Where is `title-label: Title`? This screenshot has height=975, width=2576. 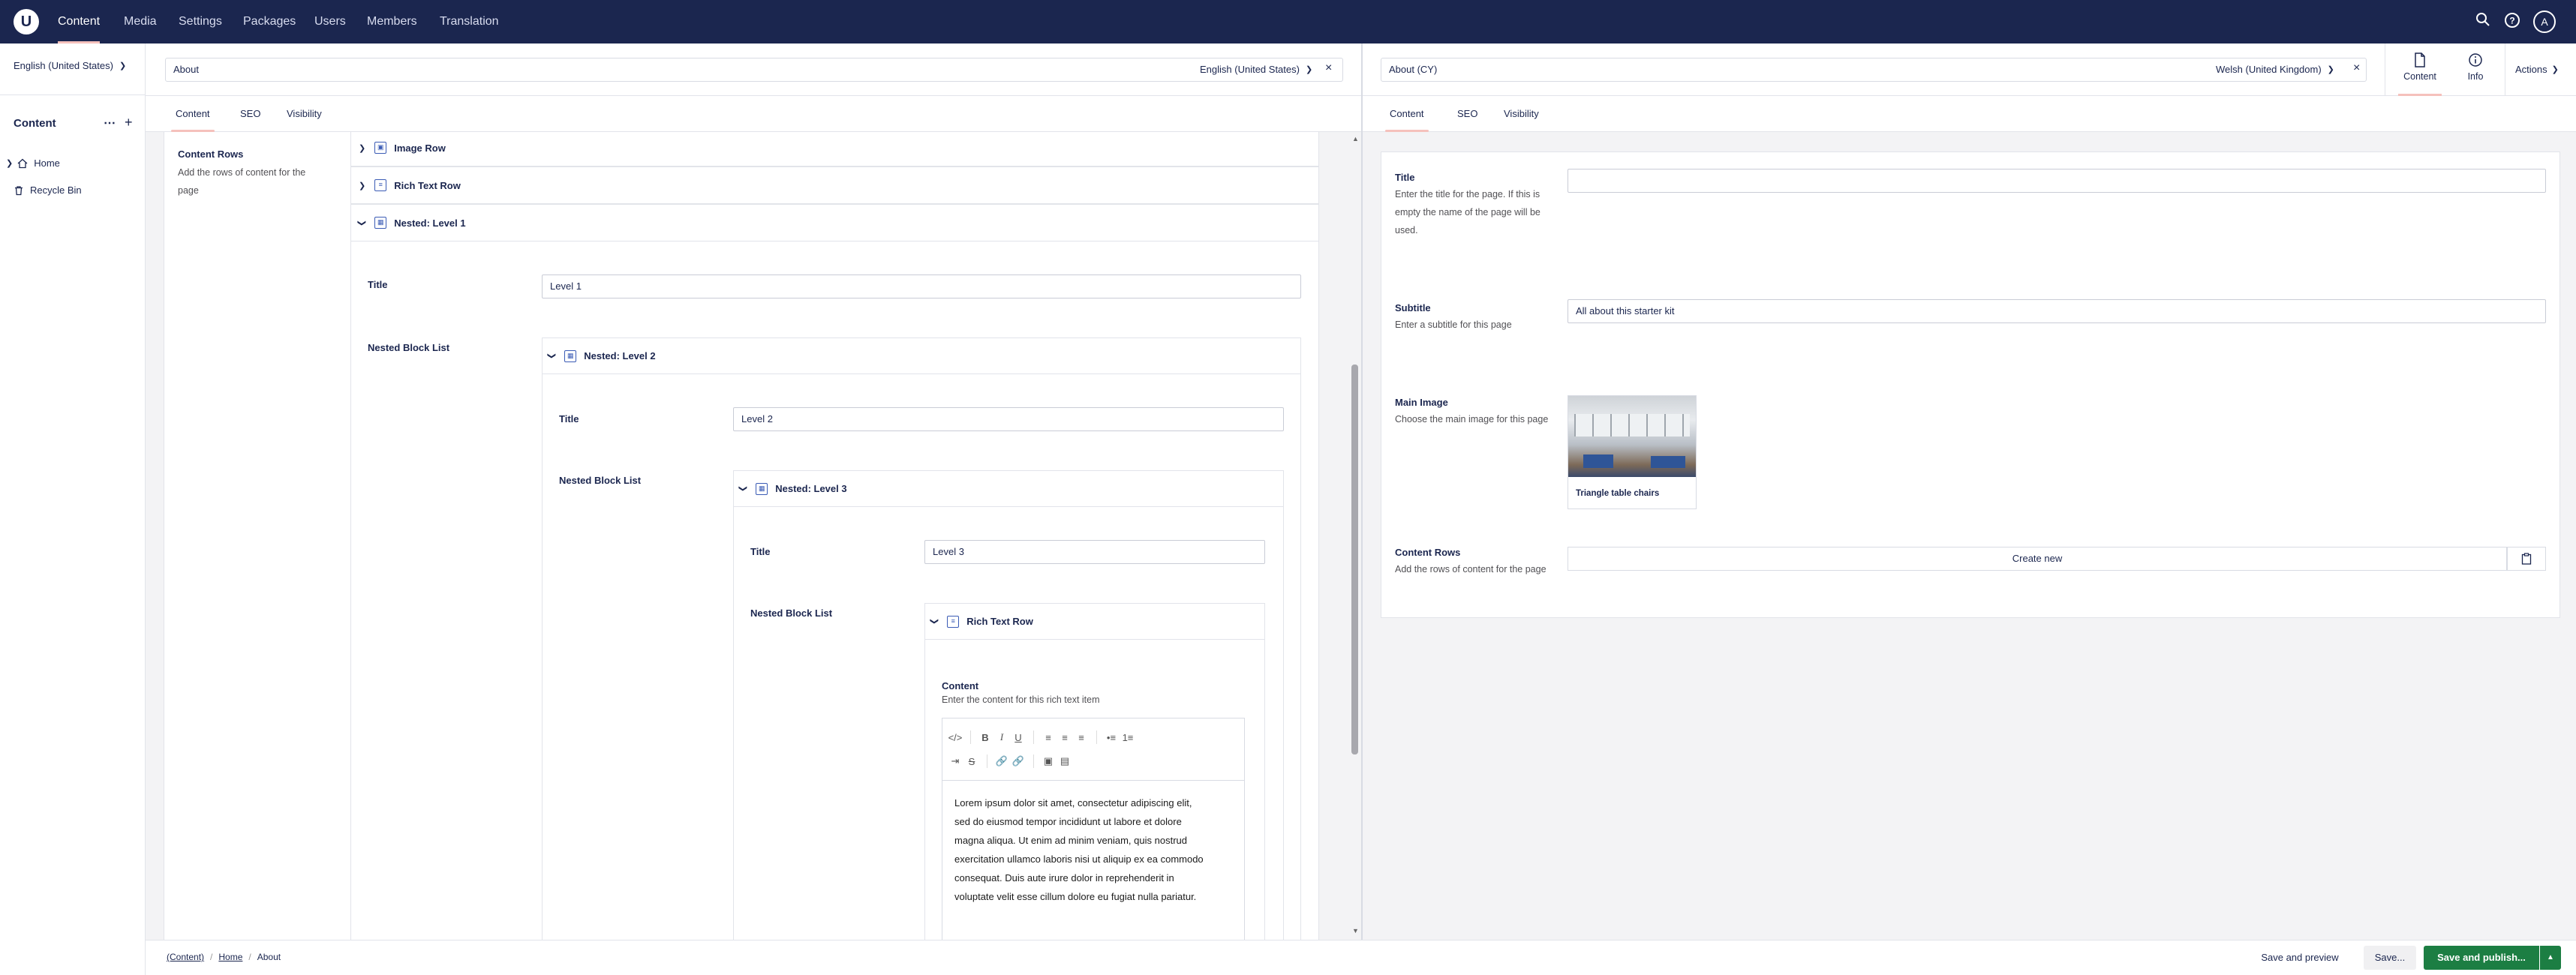
title-label: Title is located at coordinates (1405, 177).